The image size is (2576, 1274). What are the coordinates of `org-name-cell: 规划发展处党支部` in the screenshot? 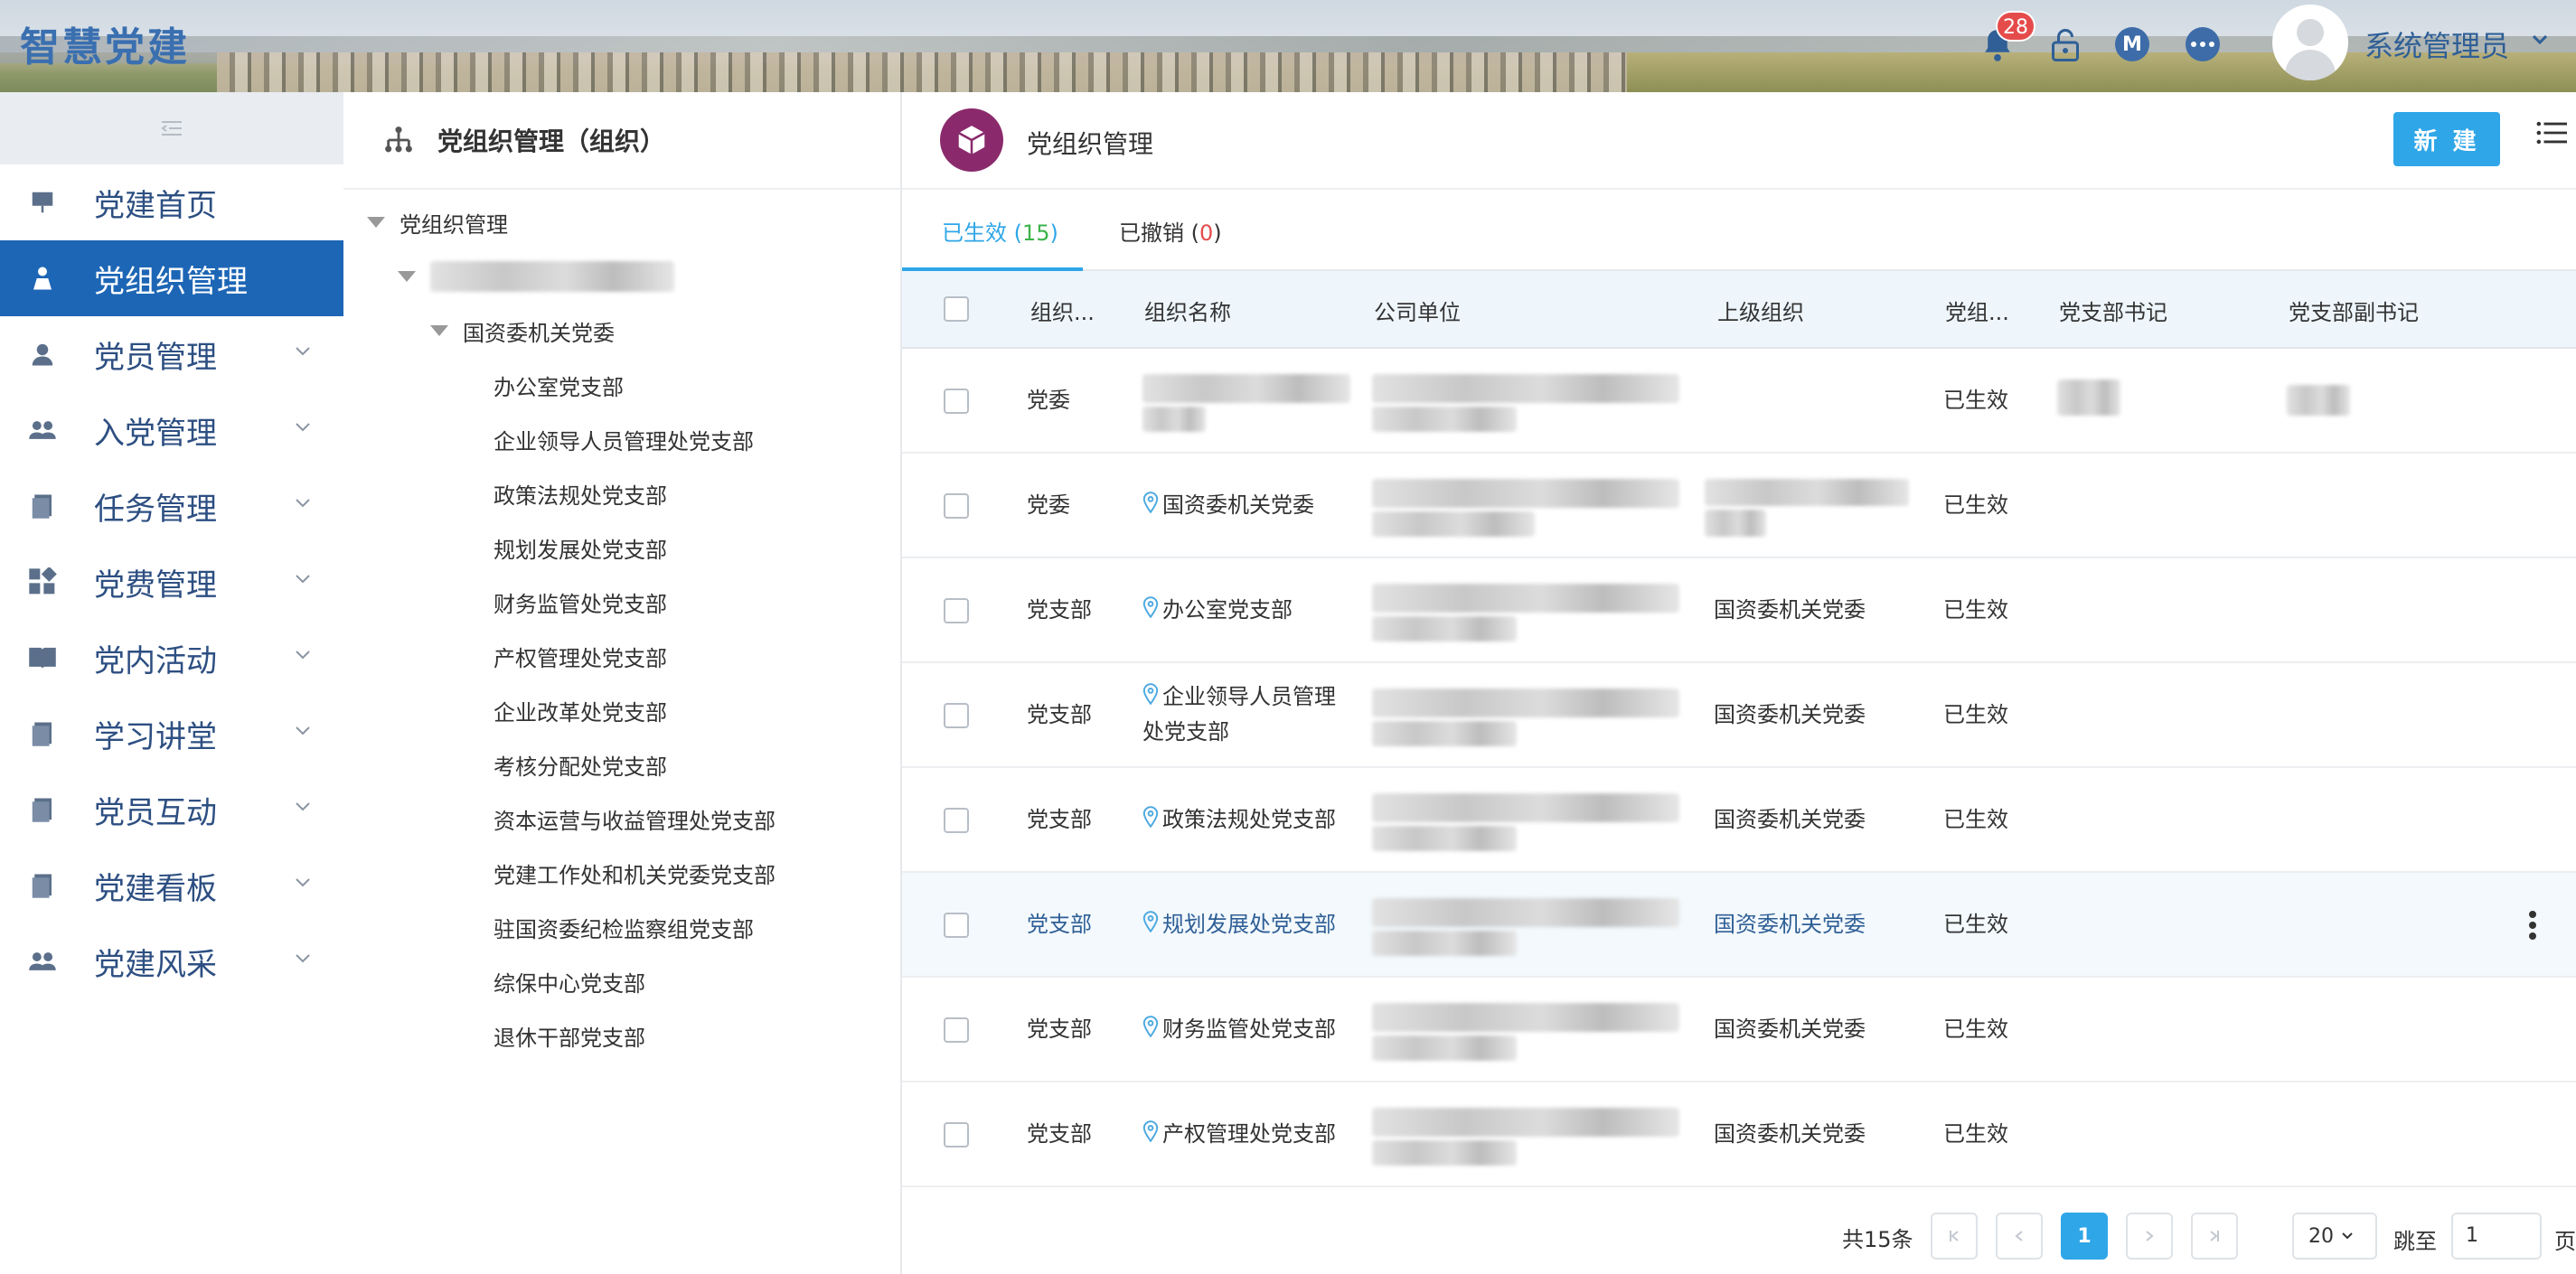 It's located at (1239, 924).